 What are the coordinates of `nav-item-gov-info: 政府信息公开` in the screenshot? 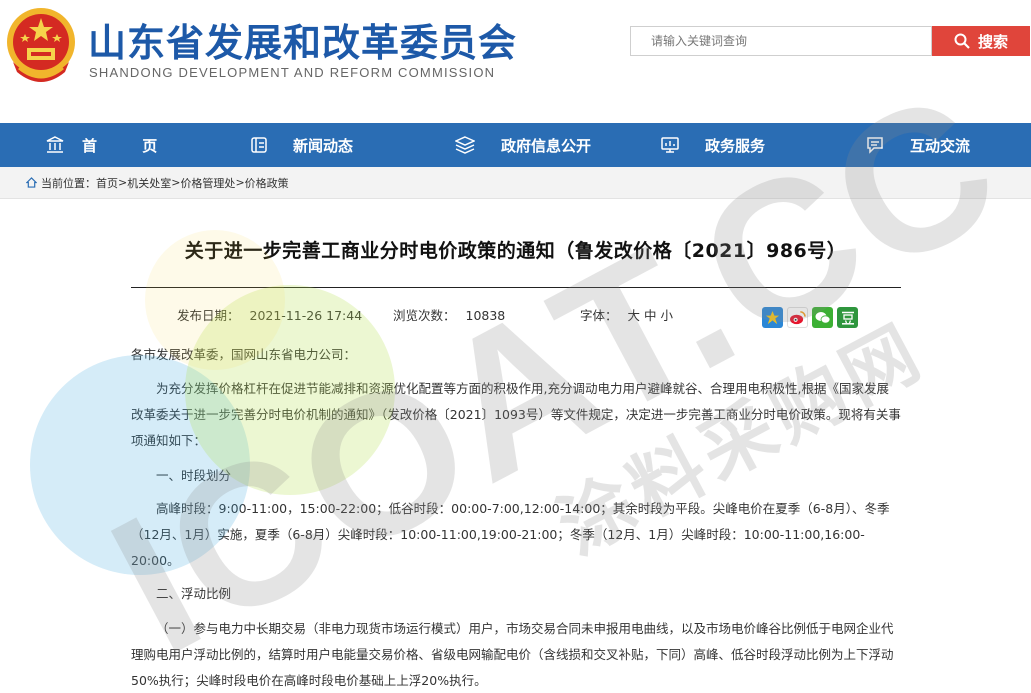 It's located at (523, 145).